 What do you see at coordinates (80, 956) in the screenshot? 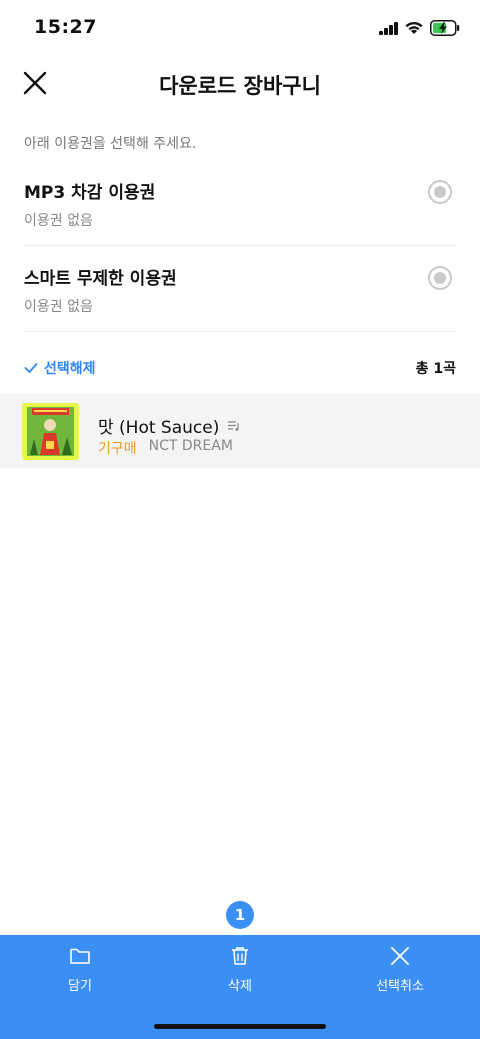
I see `folder-icon` at bounding box center [80, 956].